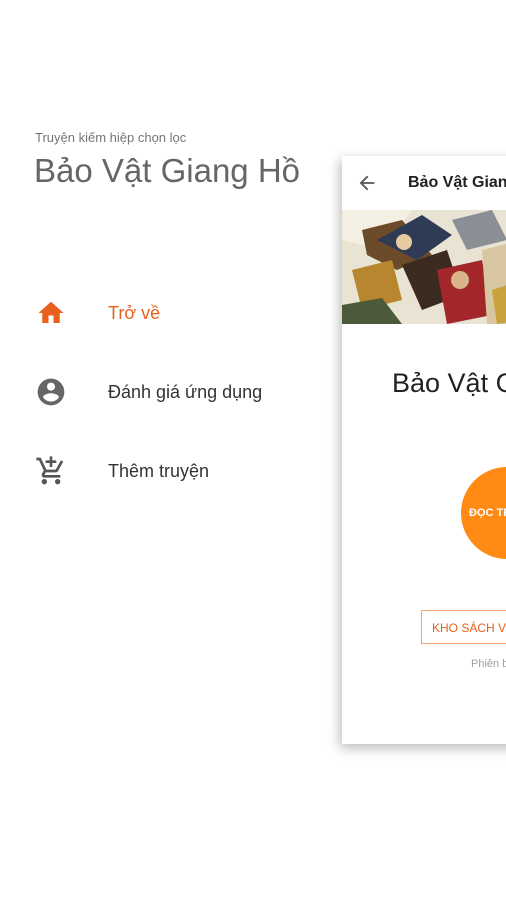  Describe the element at coordinates (469, 628) in the screenshot. I see `vip-library-label: KHO SÁCH VIP` at that location.